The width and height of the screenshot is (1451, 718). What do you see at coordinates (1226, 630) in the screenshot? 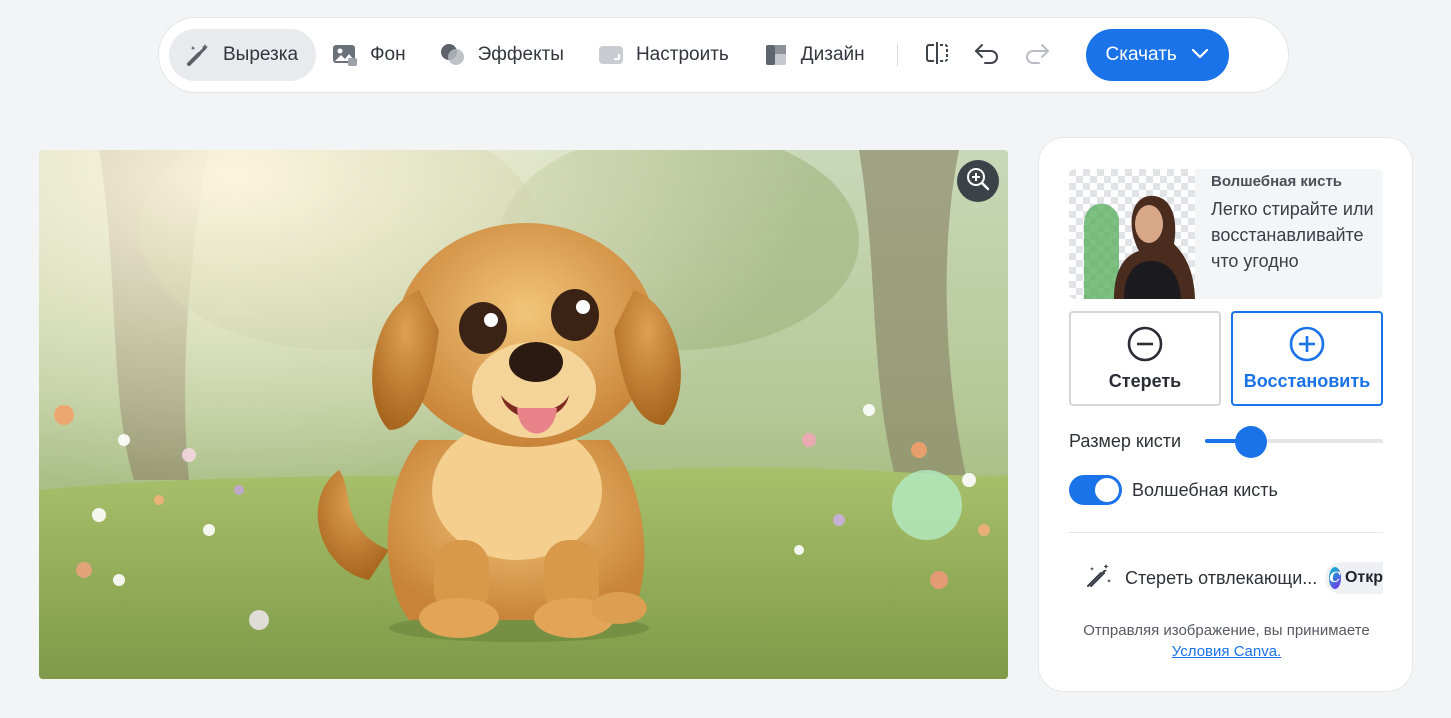
I see `terms-text: Отправляя изображение, вы принимаете` at bounding box center [1226, 630].